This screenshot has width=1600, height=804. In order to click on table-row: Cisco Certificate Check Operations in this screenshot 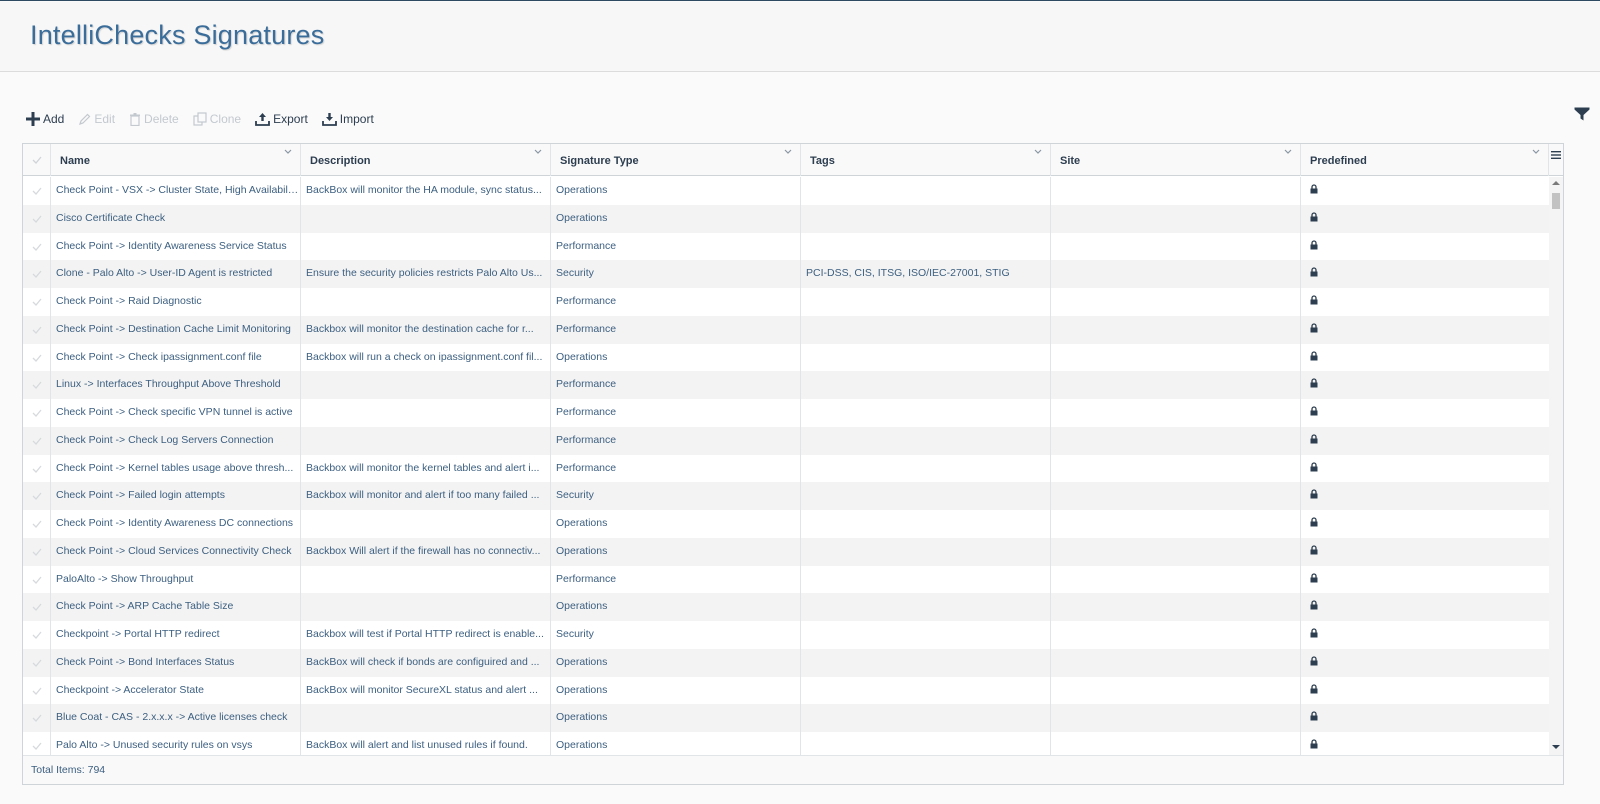, I will do `click(786, 218)`.